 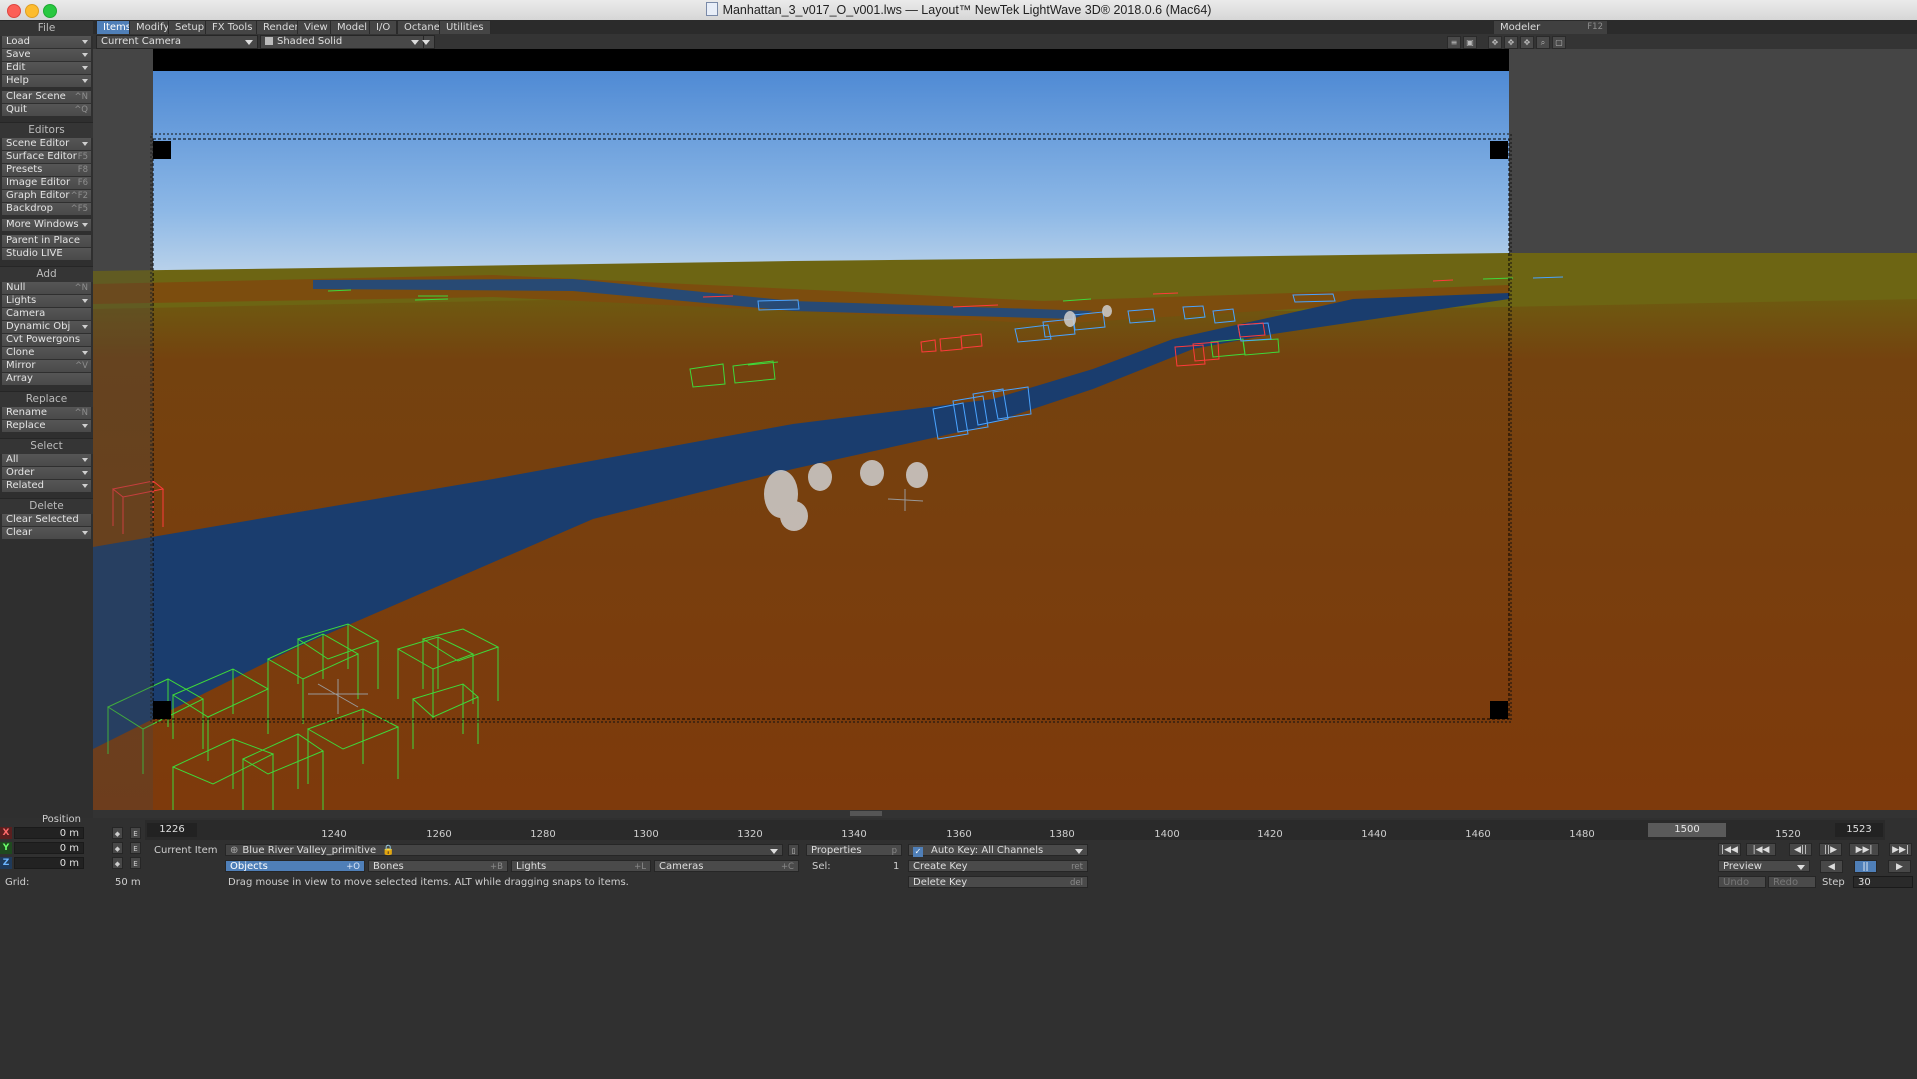 I want to click on mirror-label: Mirror, so click(x=21, y=365).